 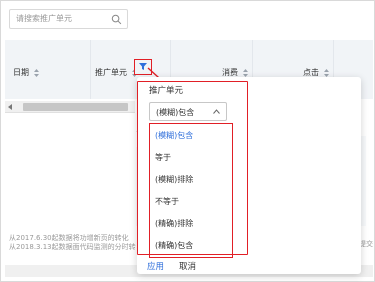 What do you see at coordinates (366, 244) in the screenshot?
I see `truncated-text: 提交` at bounding box center [366, 244].